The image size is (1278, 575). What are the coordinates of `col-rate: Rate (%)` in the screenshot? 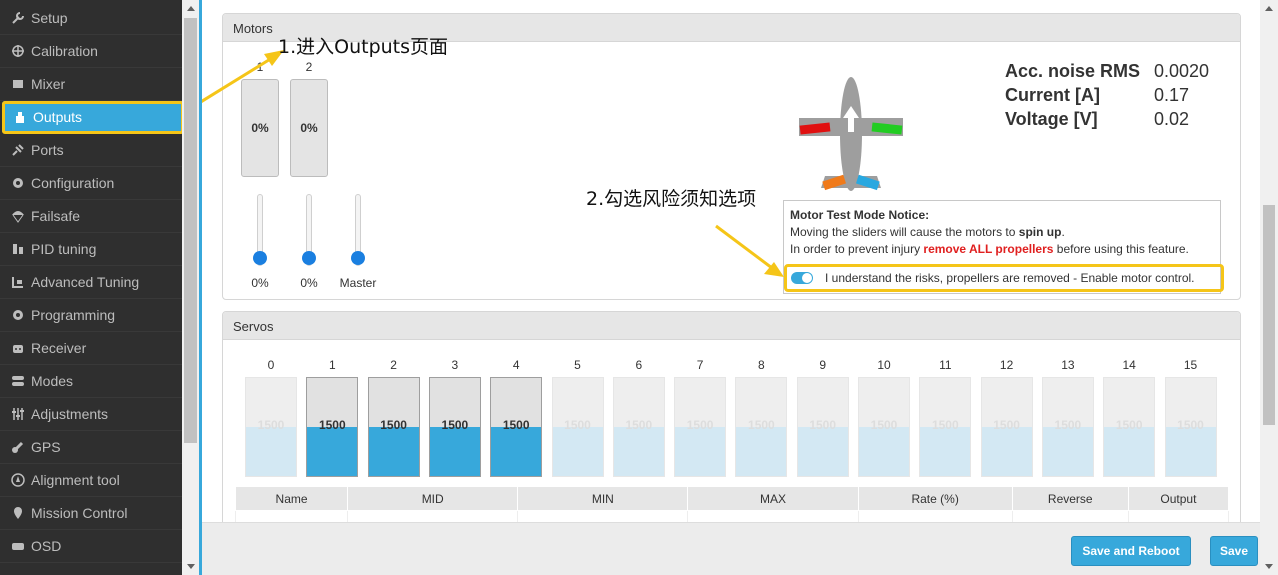 It's located at (935, 498).